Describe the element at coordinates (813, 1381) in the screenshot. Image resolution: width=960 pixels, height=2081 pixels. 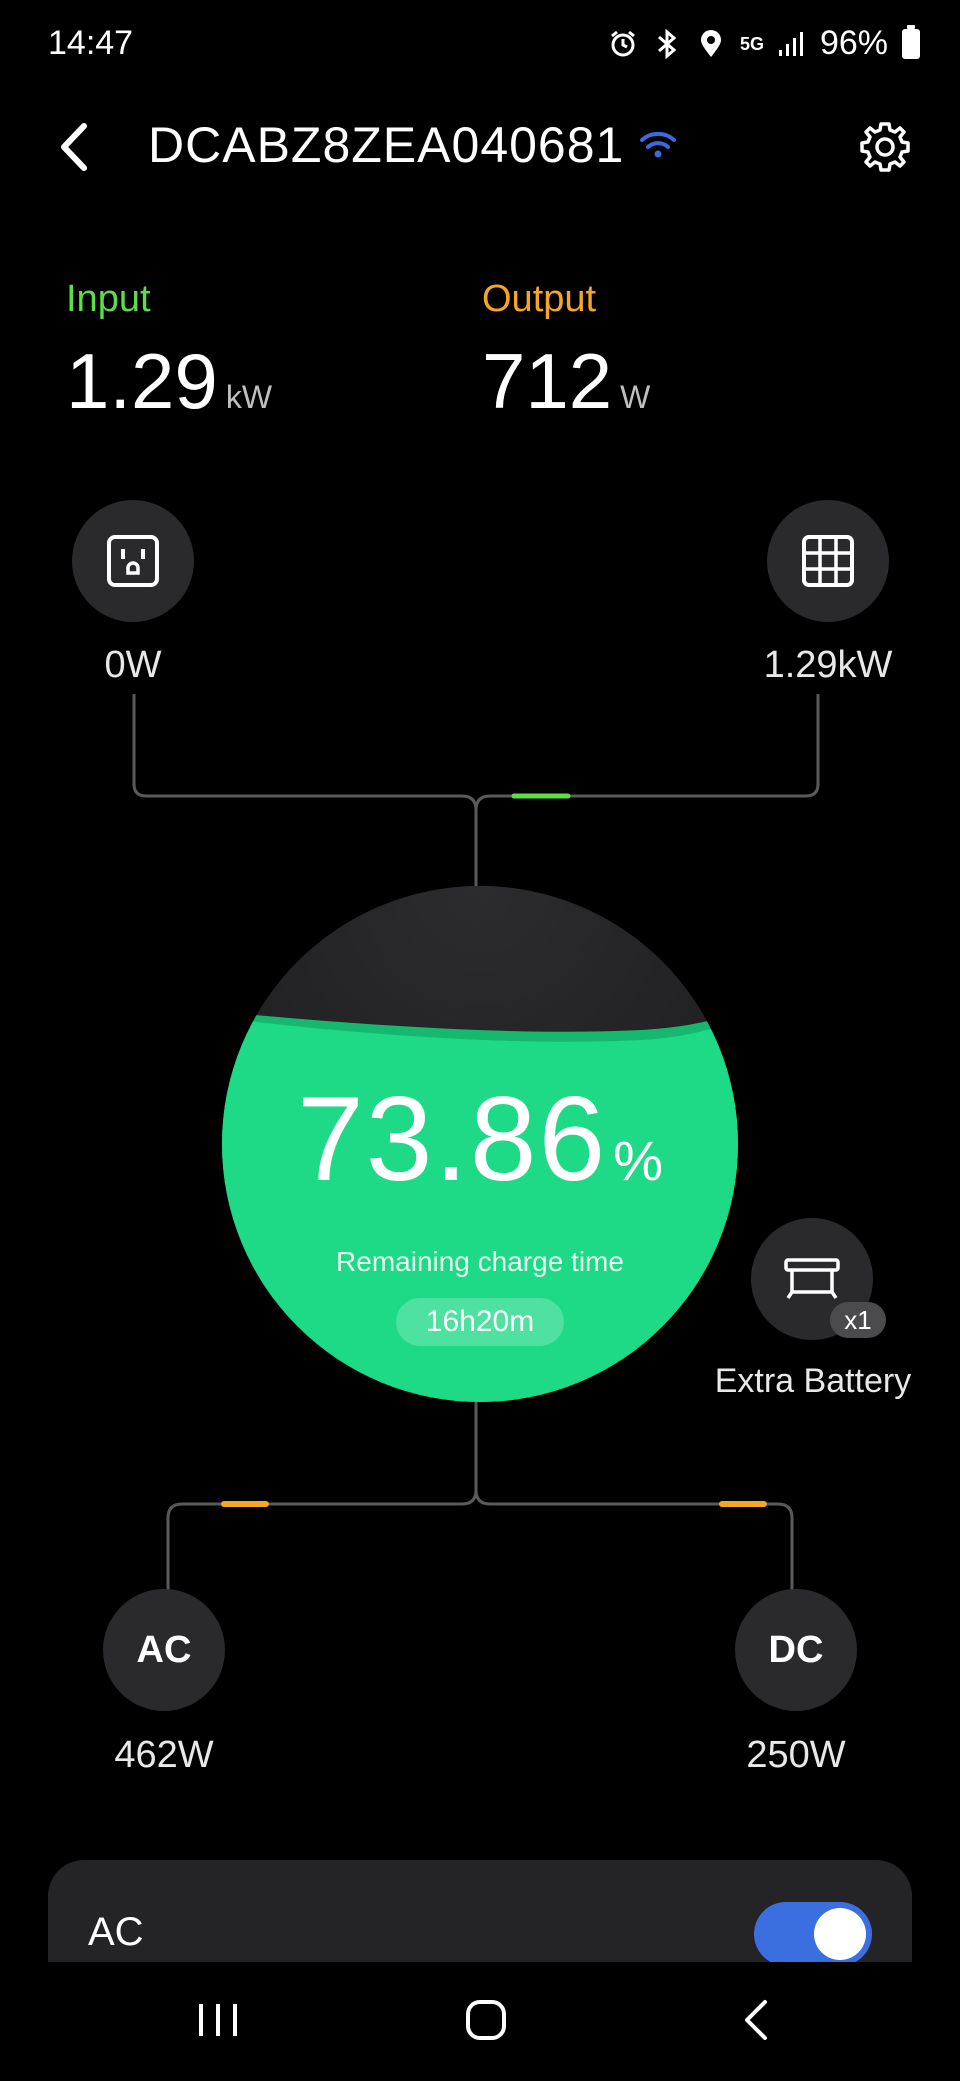
I see `extra-battery-label: Extra Battery` at that location.